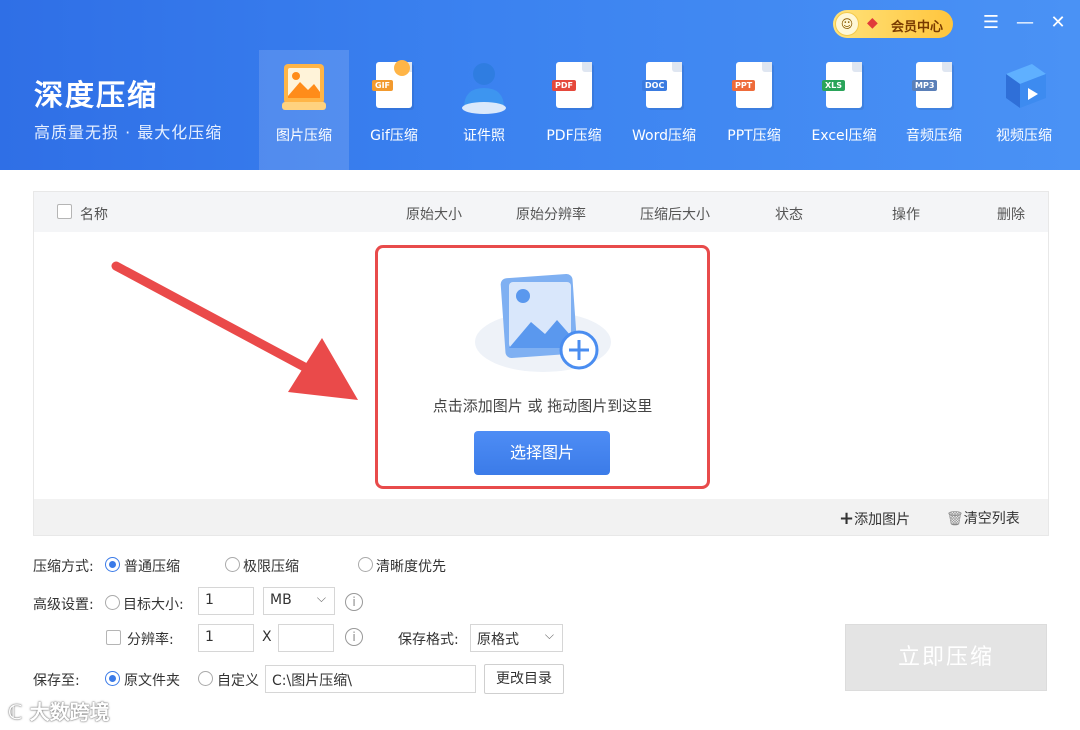 This screenshot has height=730, width=1080. Describe the element at coordinates (934, 136) in the screenshot. I see `tool-label: 音频压缩` at that location.